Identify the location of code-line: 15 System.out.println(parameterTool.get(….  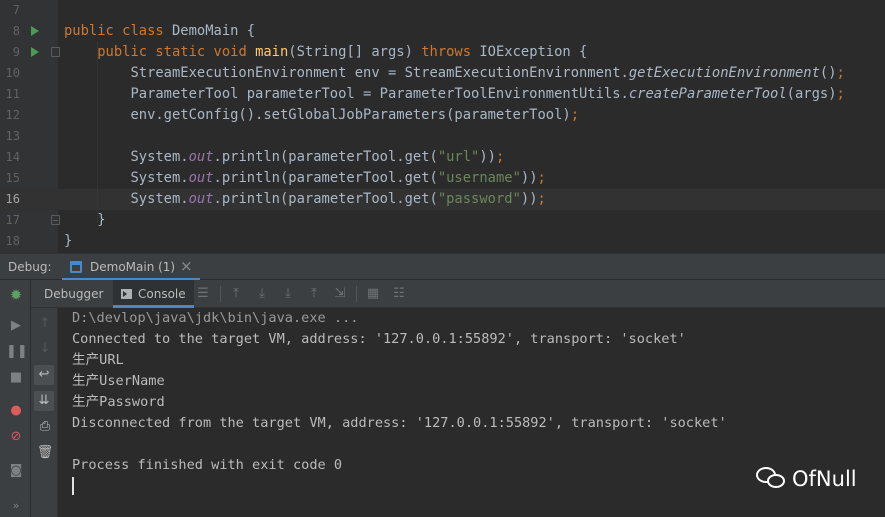
(442, 178).